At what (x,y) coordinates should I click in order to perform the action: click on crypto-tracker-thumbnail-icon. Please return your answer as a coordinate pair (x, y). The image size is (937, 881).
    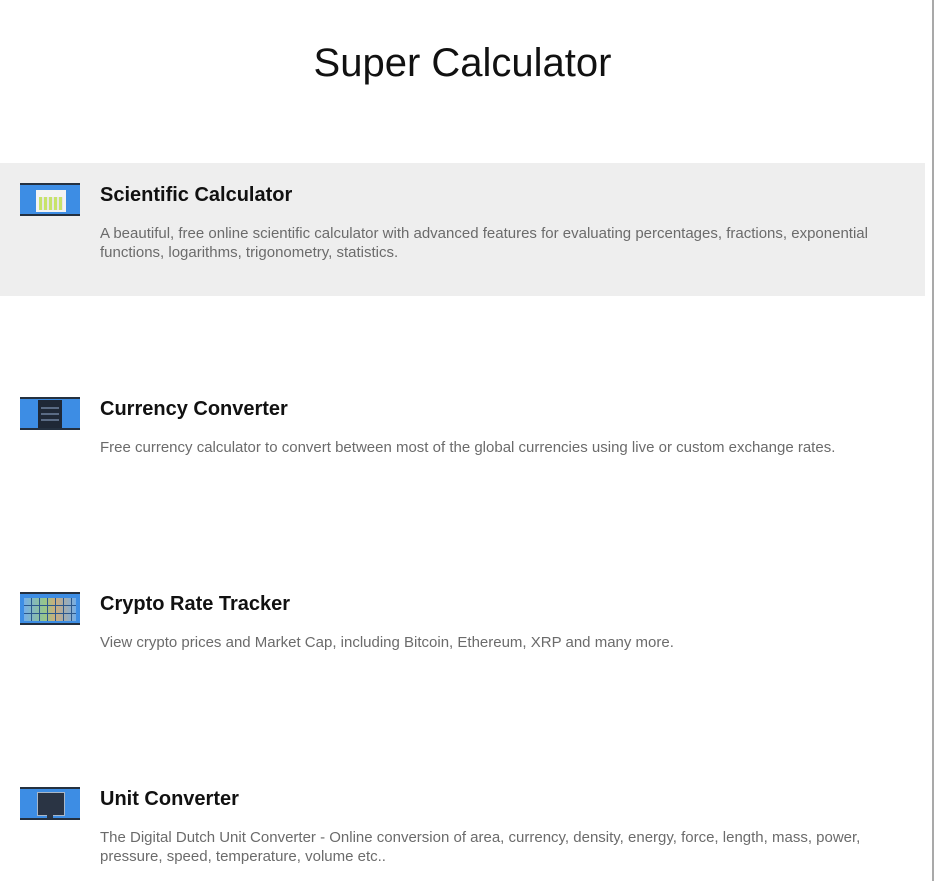
    Looking at the image, I should click on (50, 608).